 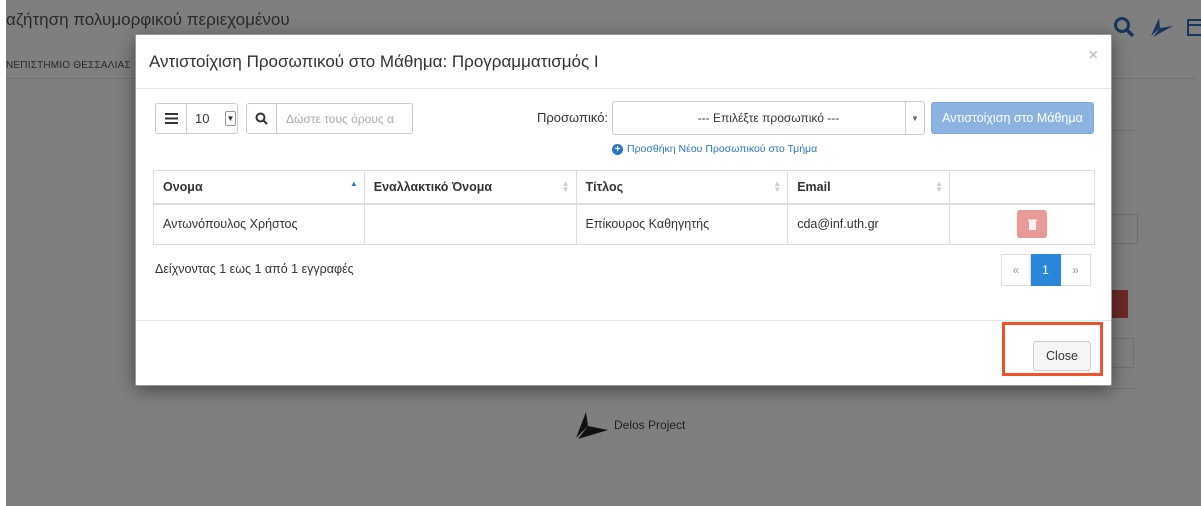 I want to click on staff-select: --- Επιλέξτε προσωπικό --- ▼, so click(x=768, y=118).